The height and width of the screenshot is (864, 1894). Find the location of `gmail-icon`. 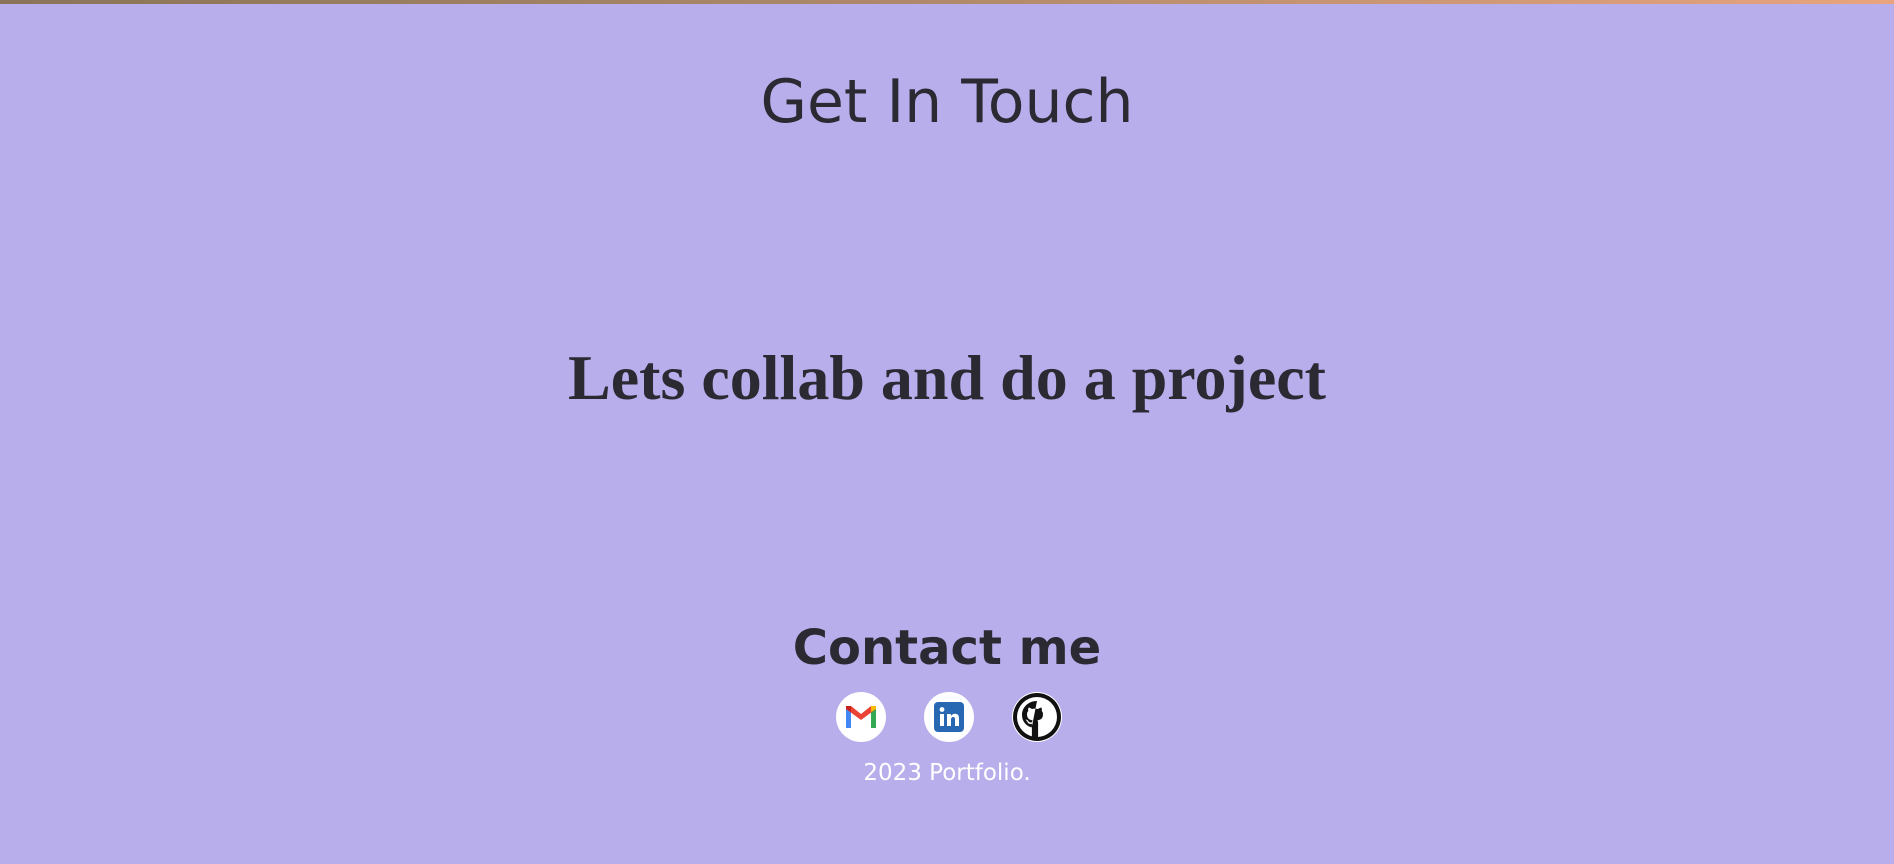

gmail-icon is located at coordinates (861, 717).